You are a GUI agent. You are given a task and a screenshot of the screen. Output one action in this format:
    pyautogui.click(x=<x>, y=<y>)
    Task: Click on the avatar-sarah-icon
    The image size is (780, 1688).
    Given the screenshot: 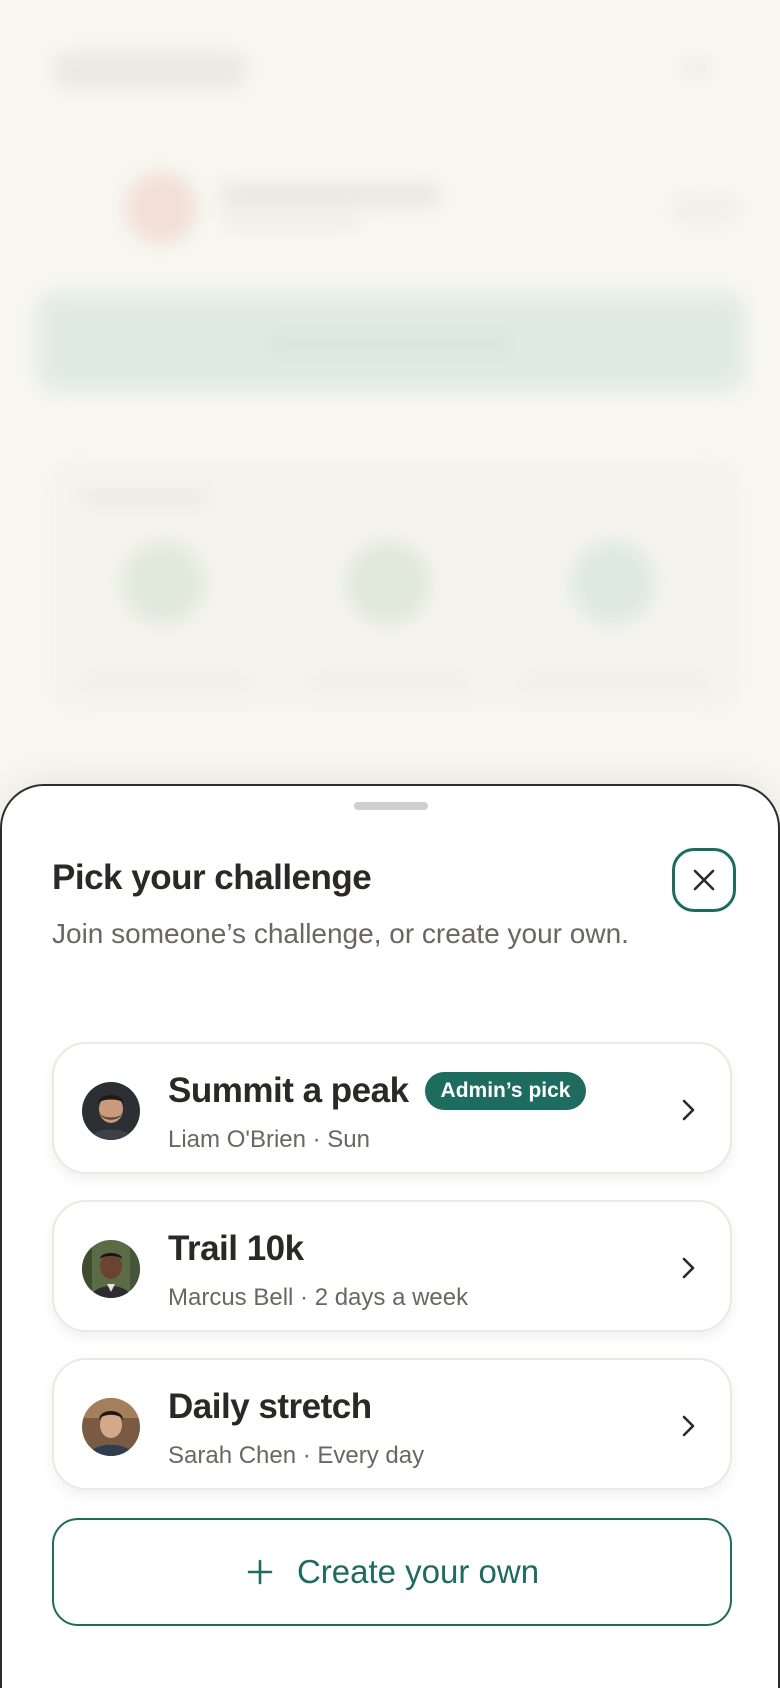 What is the action you would take?
    pyautogui.click(x=111, y=1427)
    